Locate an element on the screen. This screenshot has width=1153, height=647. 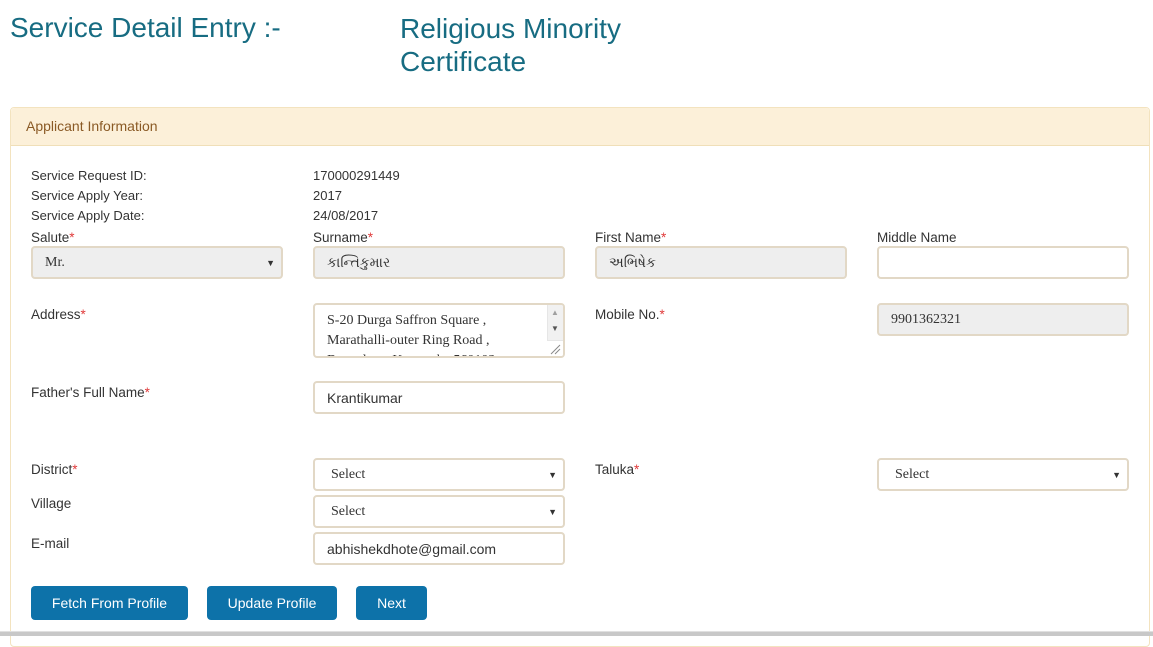
service-request-id-label: Service Request ID: is located at coordinates (89, 175).